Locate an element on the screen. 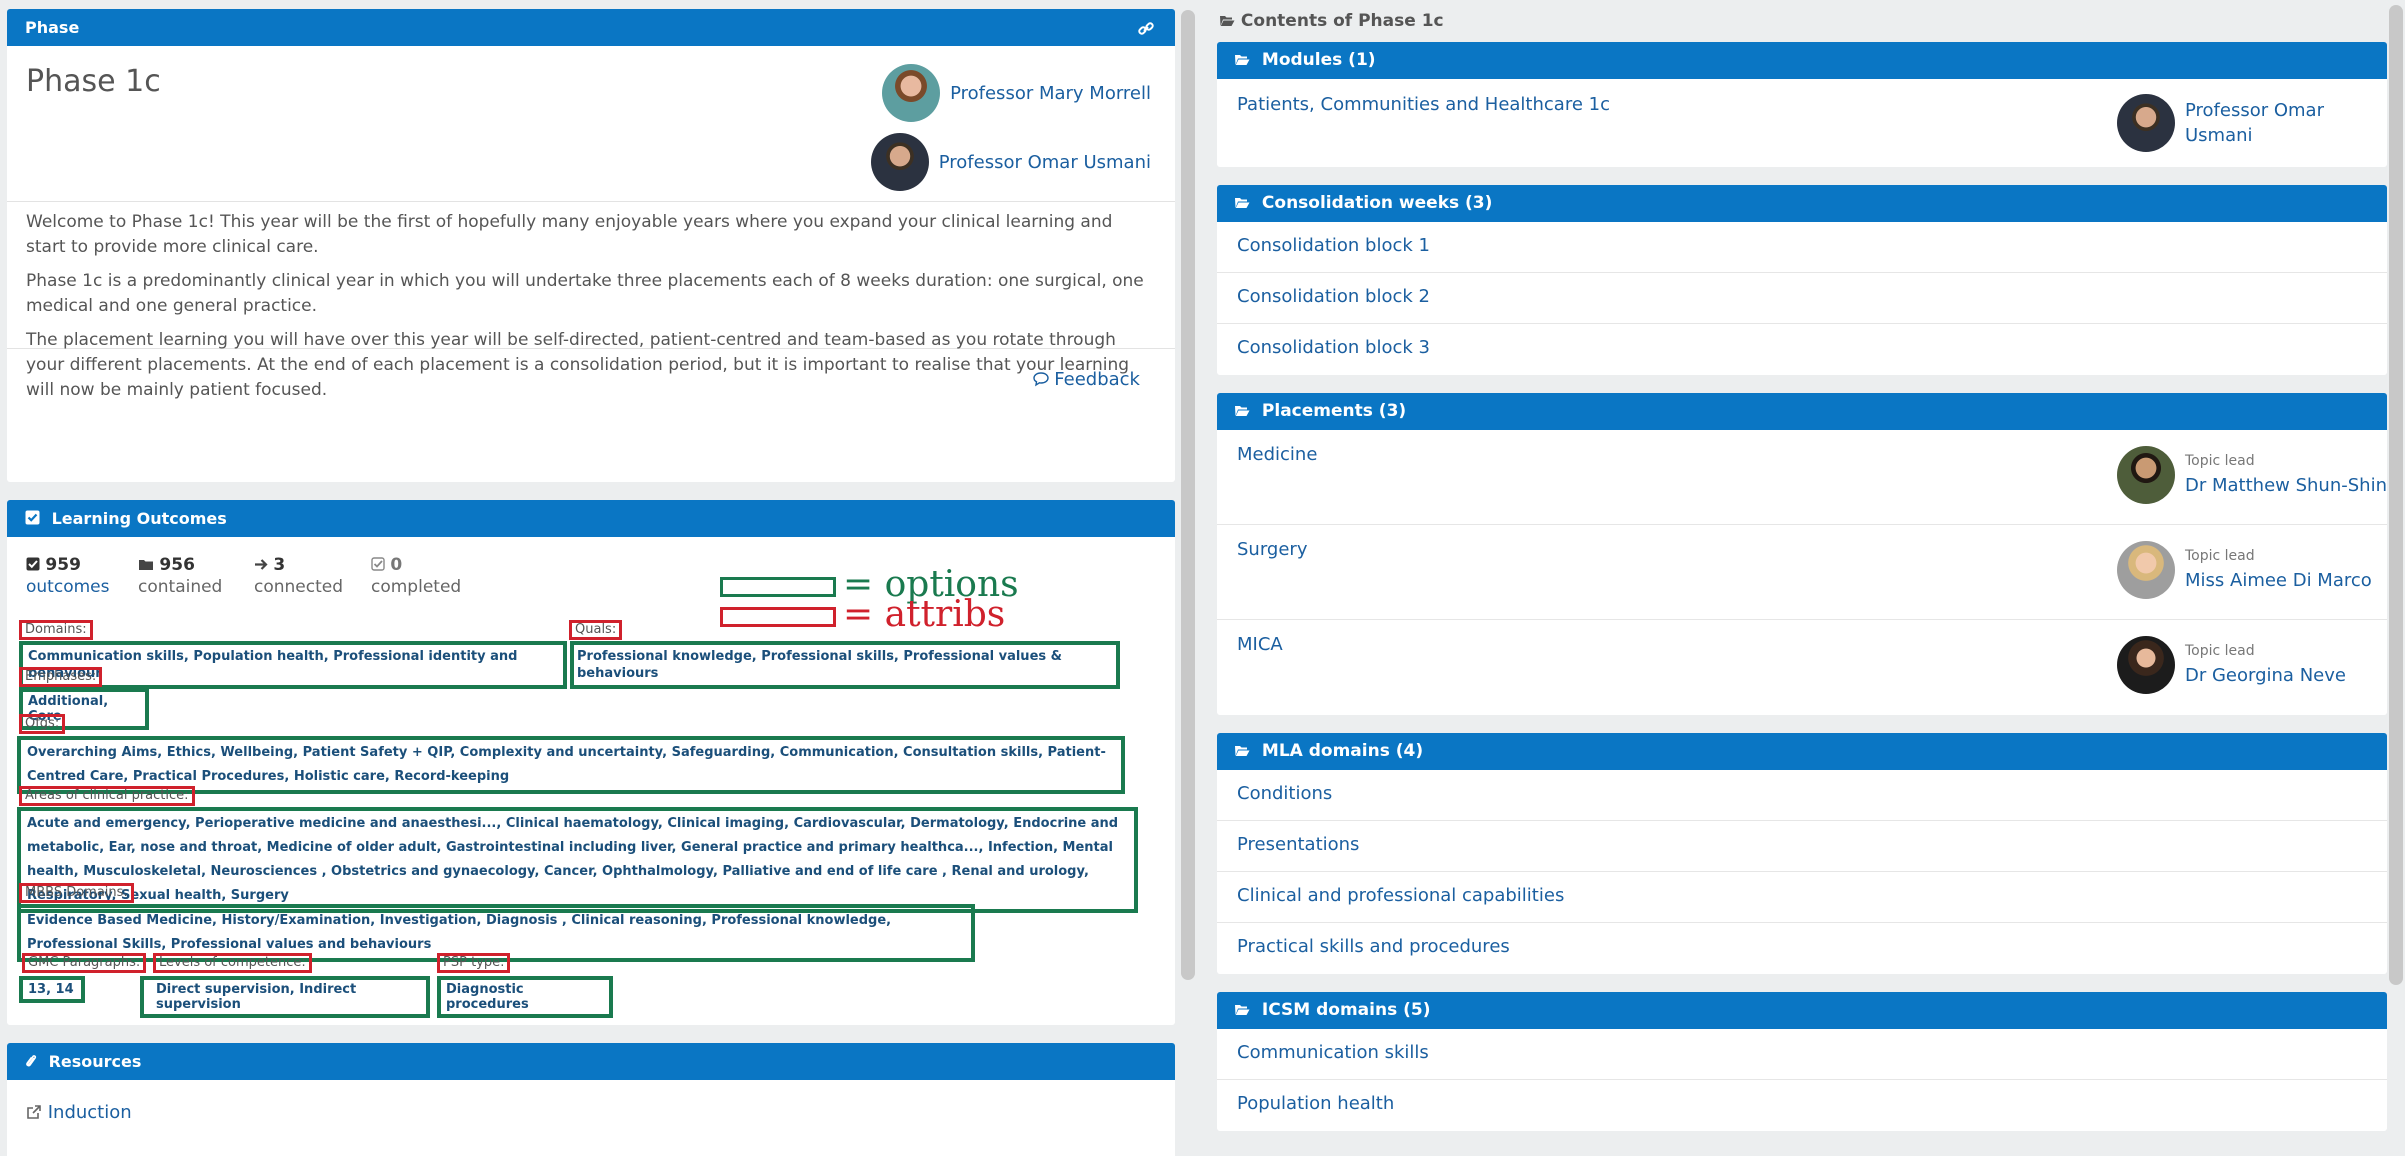  icsm-domain-link: Population health is located at coordinates (1315, 1103).